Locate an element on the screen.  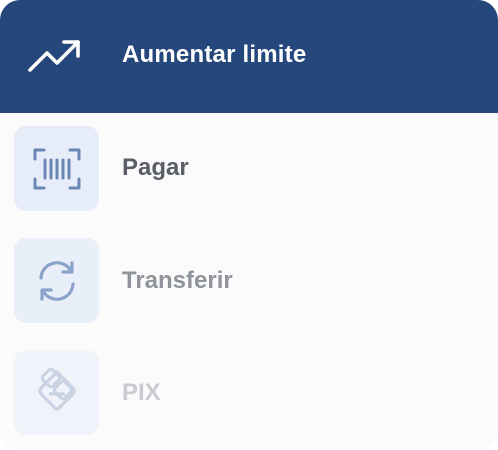
barcode-scan-icon is located at coordinates (56, 168).